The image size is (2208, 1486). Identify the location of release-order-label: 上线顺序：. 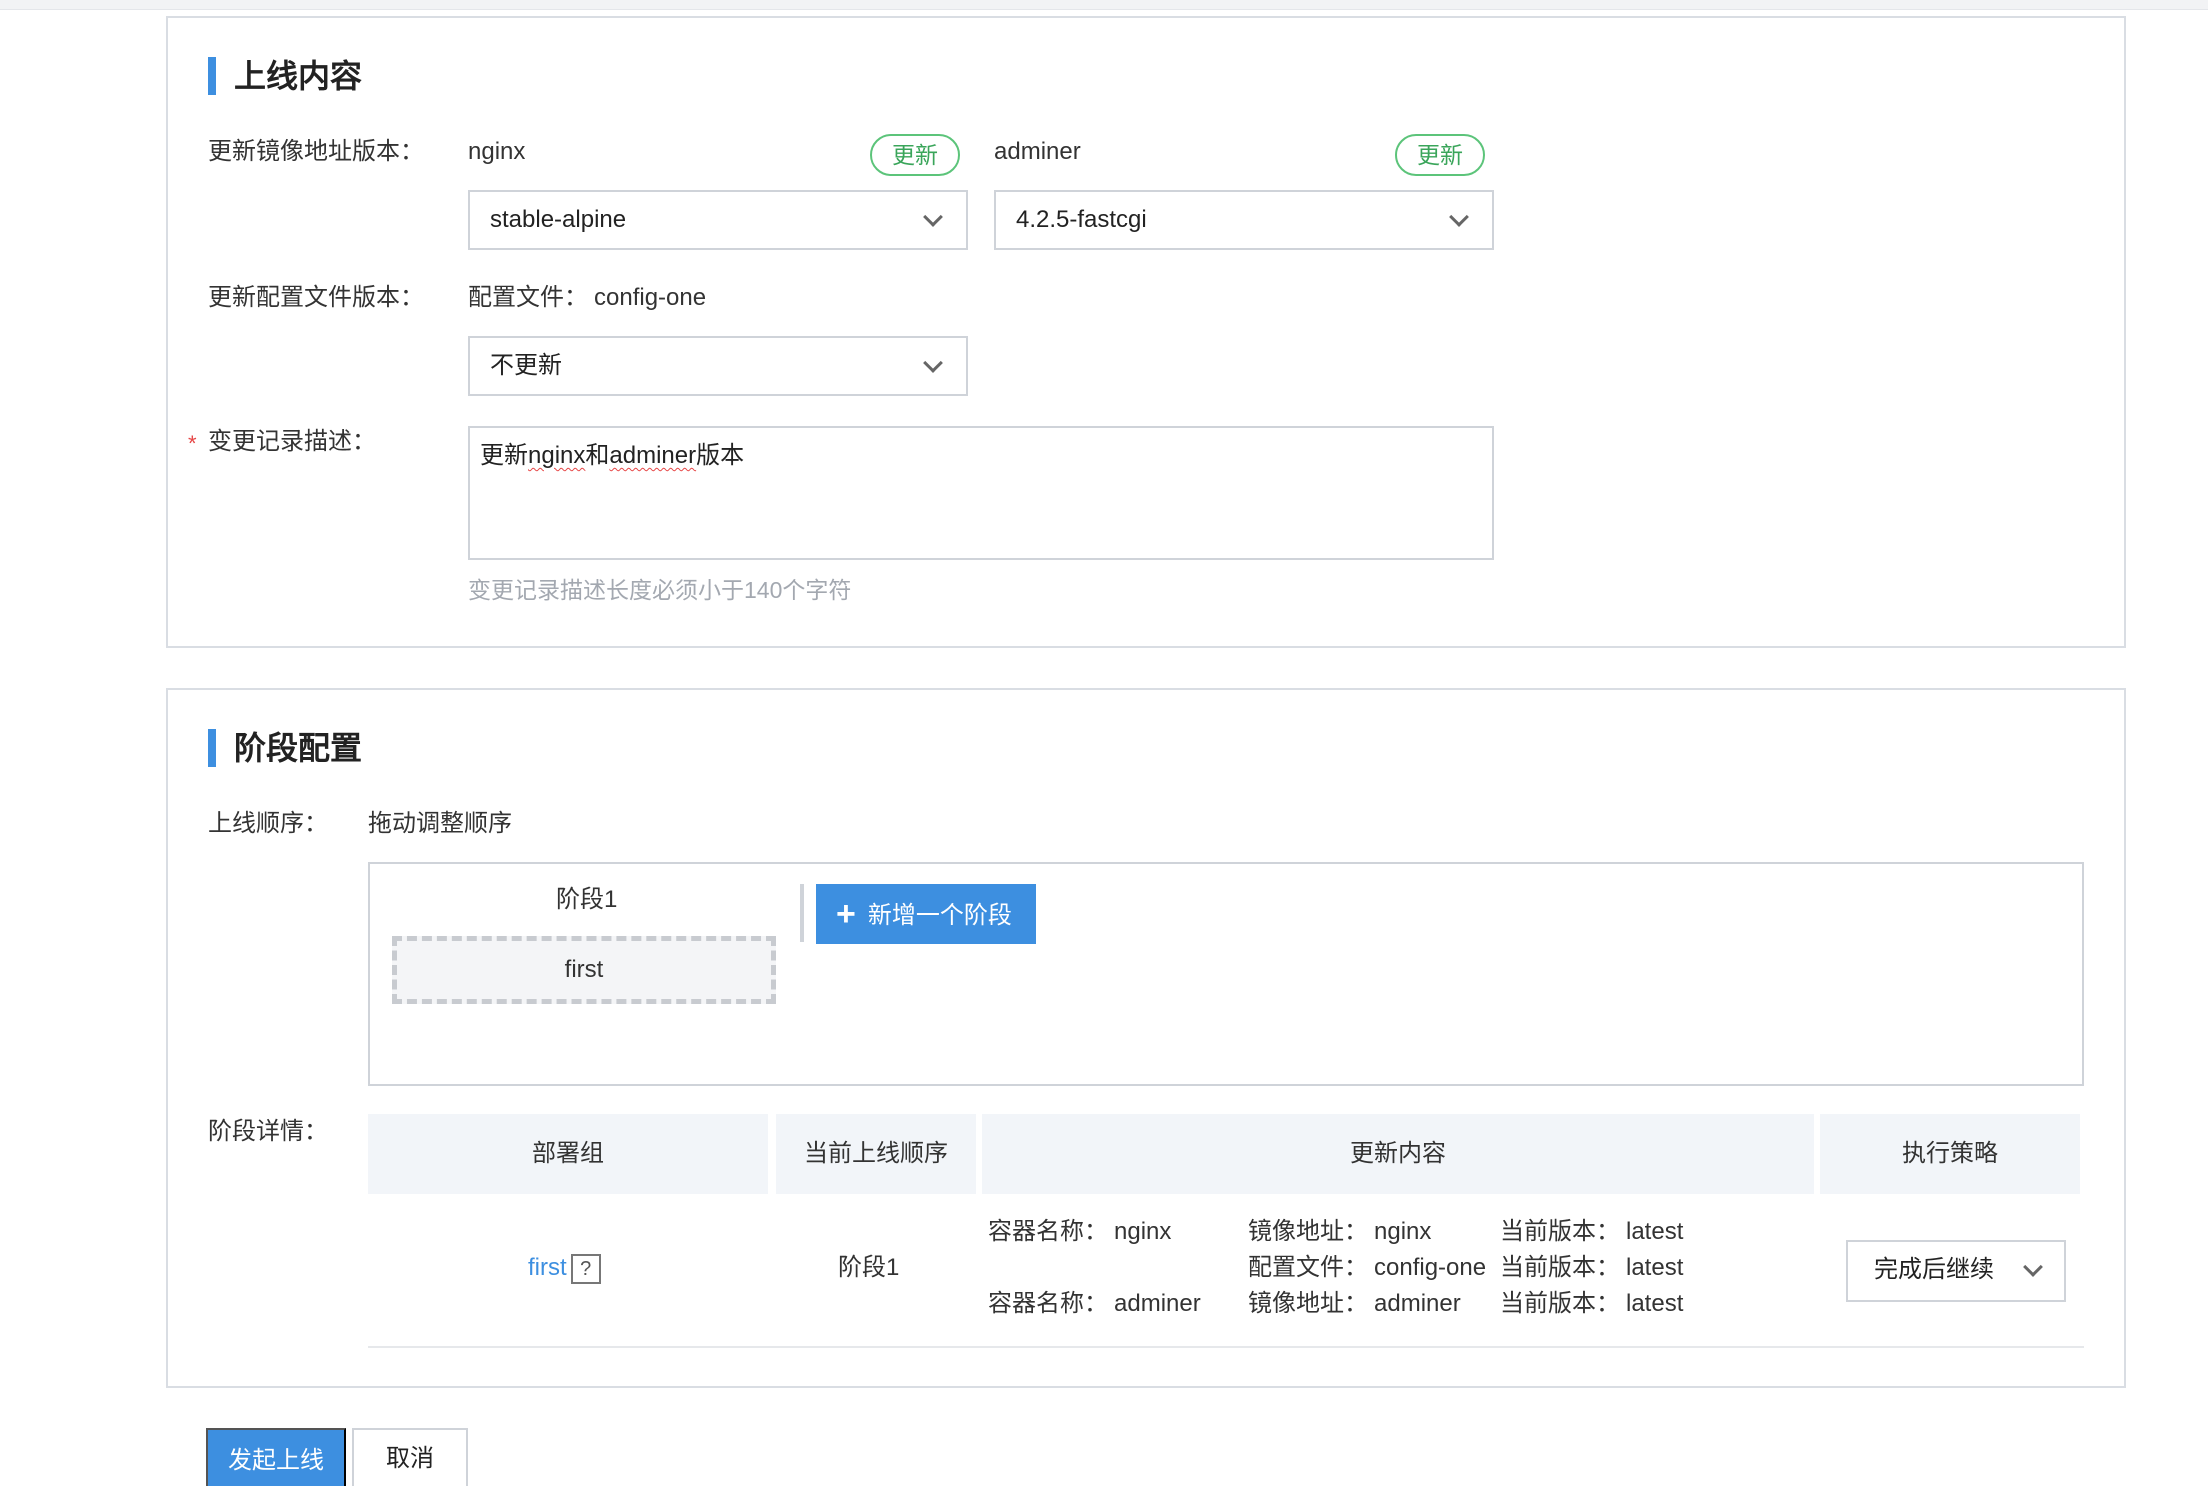
(268, 823).